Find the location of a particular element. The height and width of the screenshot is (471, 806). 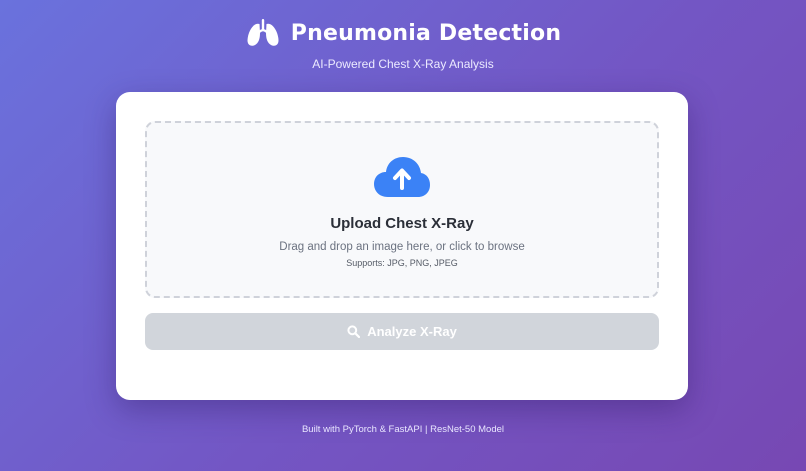

upload-title: Upload Chest X-Ray is located at coordinates (402, 223).